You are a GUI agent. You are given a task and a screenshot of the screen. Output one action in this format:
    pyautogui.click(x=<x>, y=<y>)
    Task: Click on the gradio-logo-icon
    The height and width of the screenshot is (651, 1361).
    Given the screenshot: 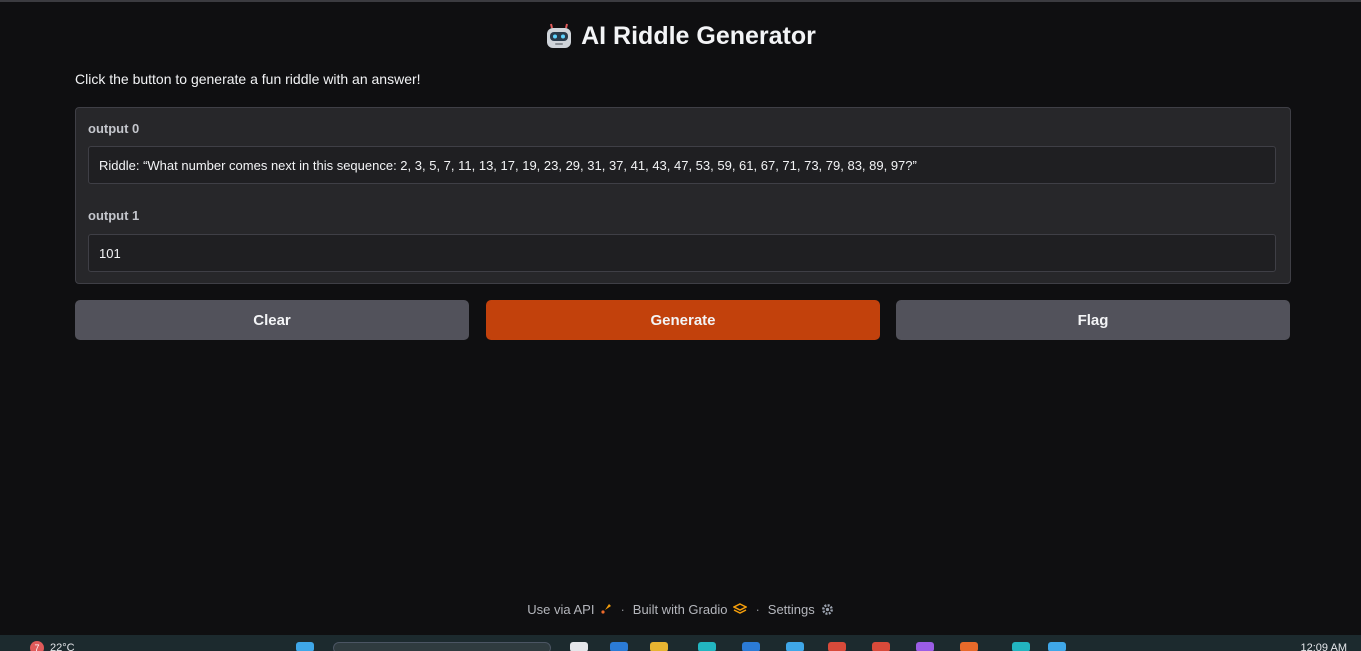 What is the action you would take?
    pyautogui.click(x=740, y=608)
    